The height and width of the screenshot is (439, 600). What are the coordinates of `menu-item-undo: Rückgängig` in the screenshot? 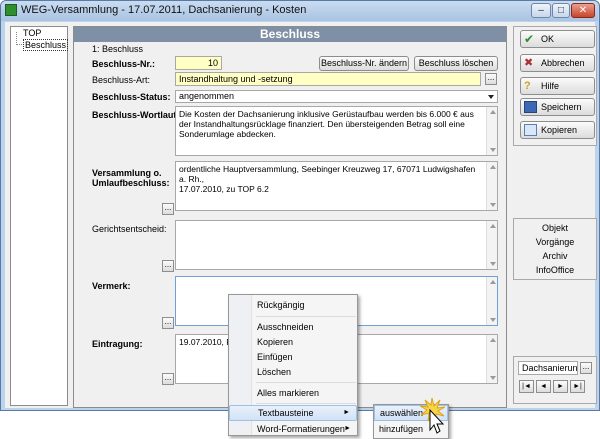 It's located at (293, 305).